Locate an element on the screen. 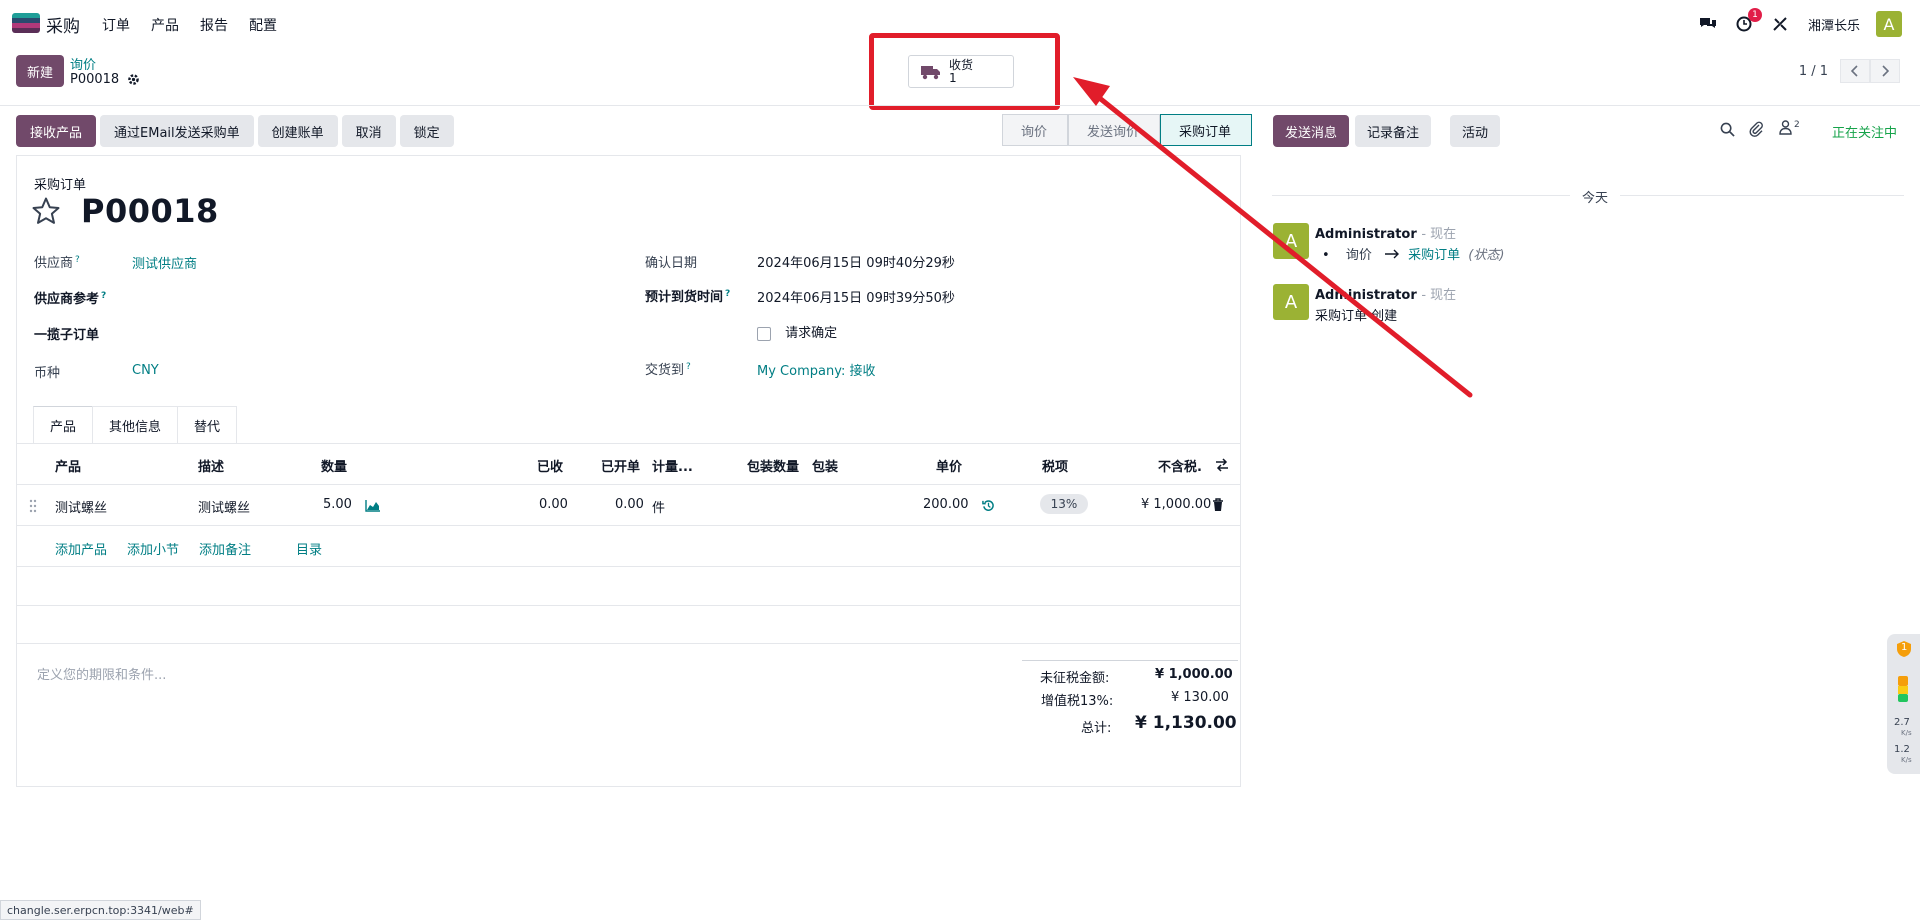  activity-button: 活动 is located at coordinates (1475, 131).